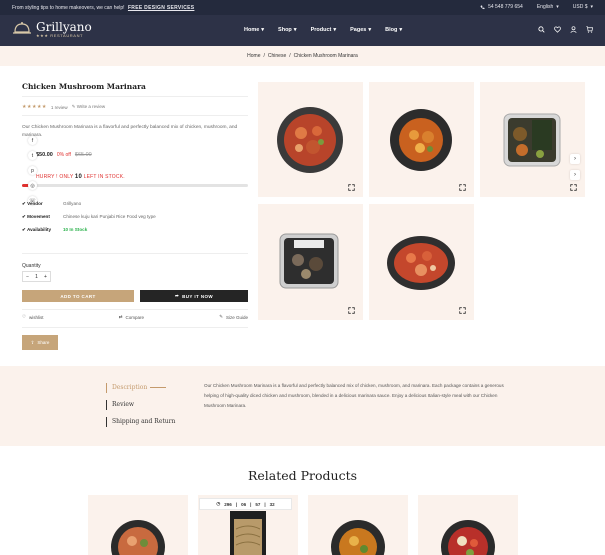 The image size is (605, 555). What do you see at coordinates (575, 159) in the screenshot?
I see `next-image-arrow-icon: ›` at bounding box center [575, 159].